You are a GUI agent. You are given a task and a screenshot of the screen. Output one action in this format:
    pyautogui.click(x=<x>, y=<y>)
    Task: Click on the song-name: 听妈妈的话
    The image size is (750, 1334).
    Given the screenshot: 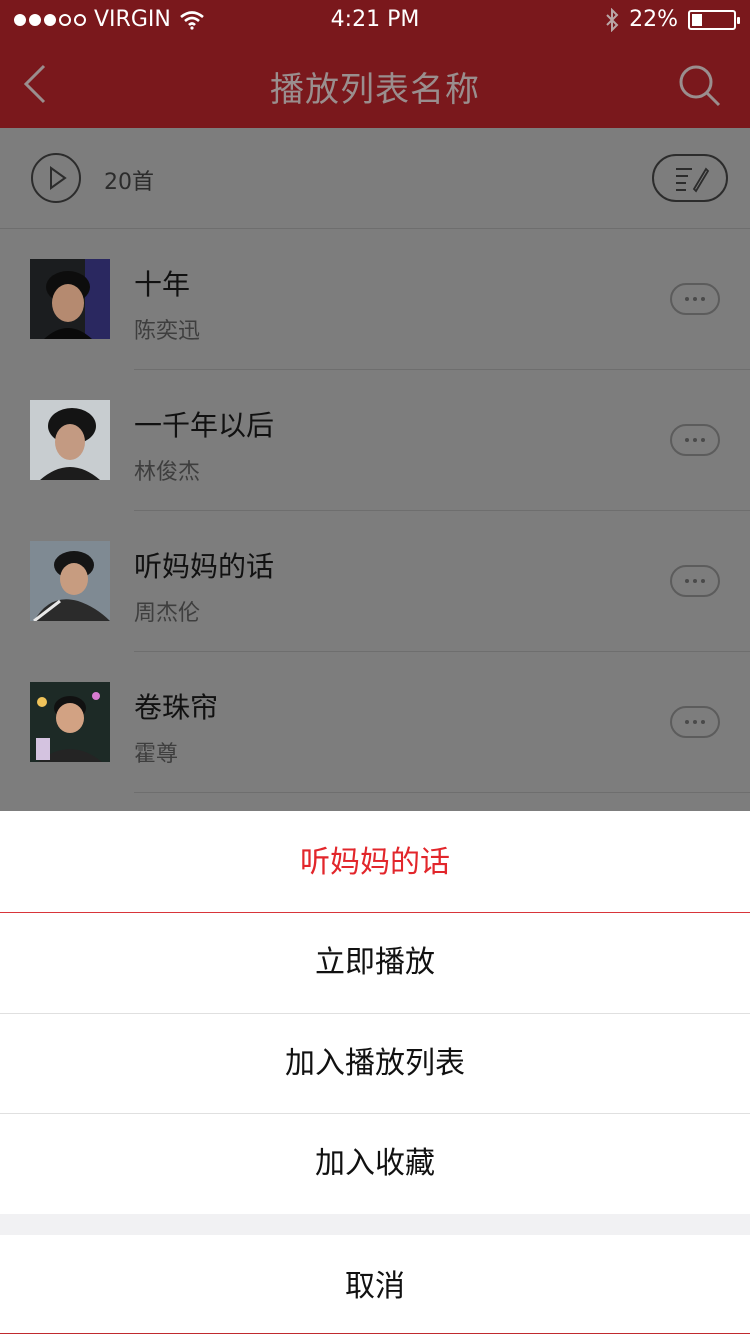 What is the action you would take?
    pyautogui.click(x=204, y=566)
    